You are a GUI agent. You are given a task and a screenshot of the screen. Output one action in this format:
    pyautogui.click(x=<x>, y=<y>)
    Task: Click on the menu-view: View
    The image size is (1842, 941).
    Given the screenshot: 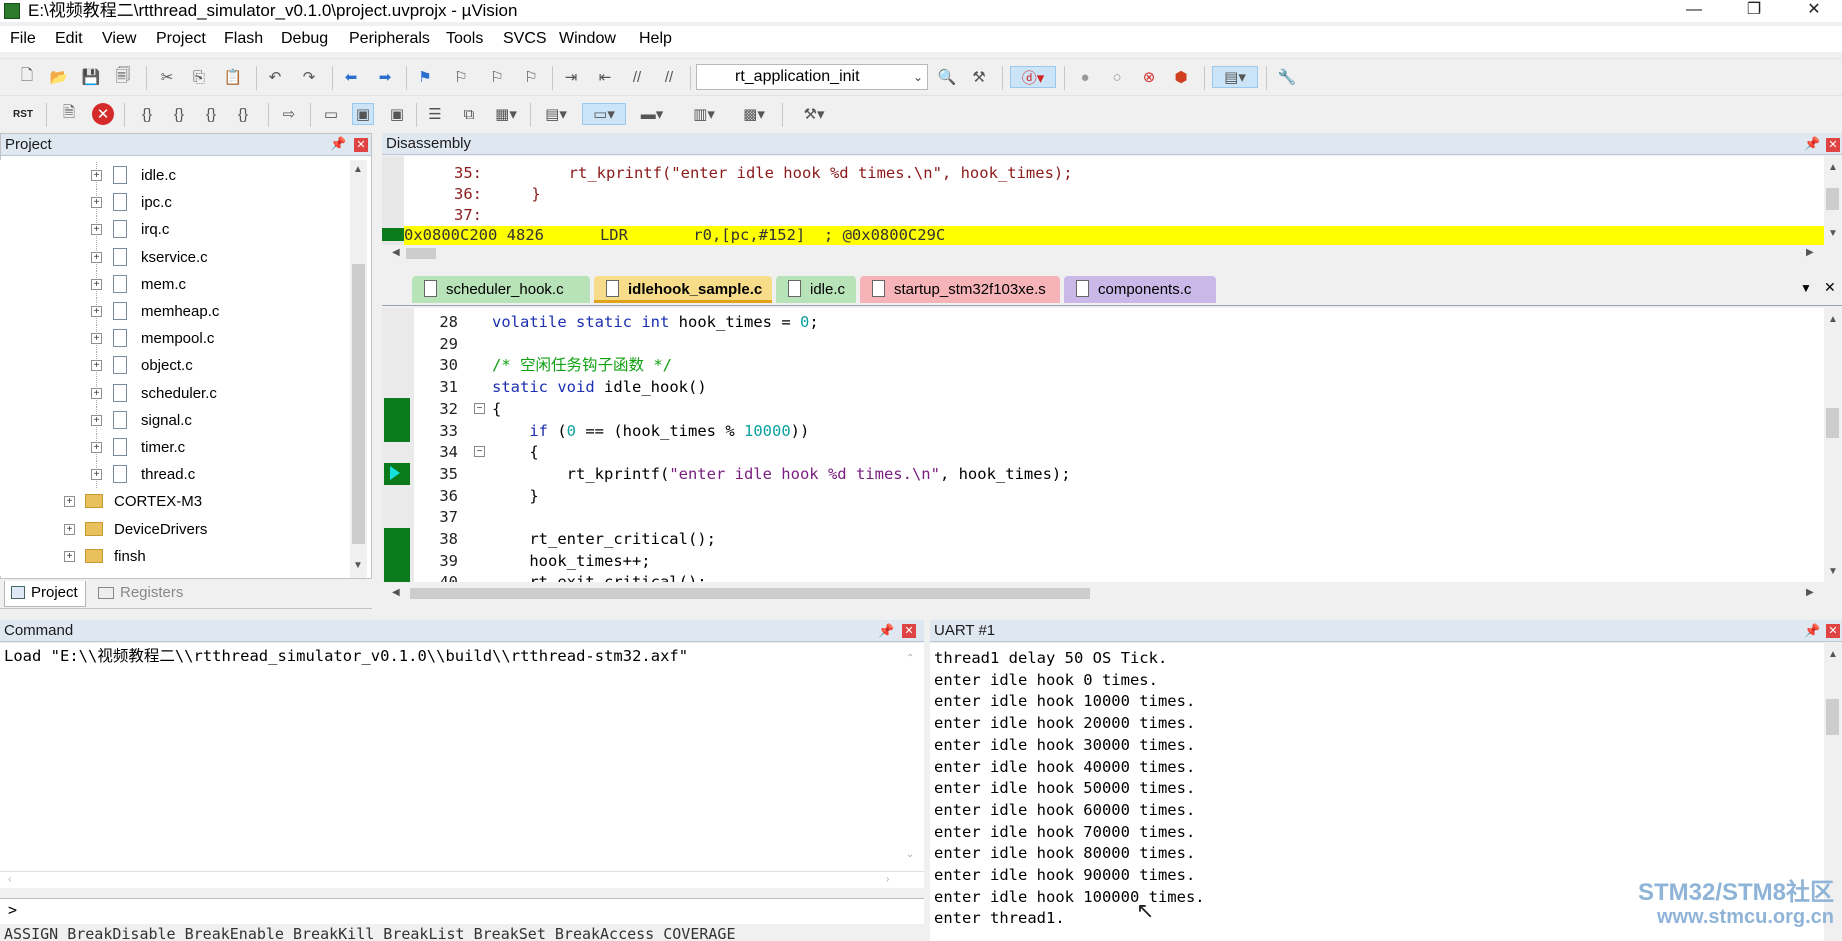 What is the action you would take?
    pyautogui.click(x=119, y=39)
    